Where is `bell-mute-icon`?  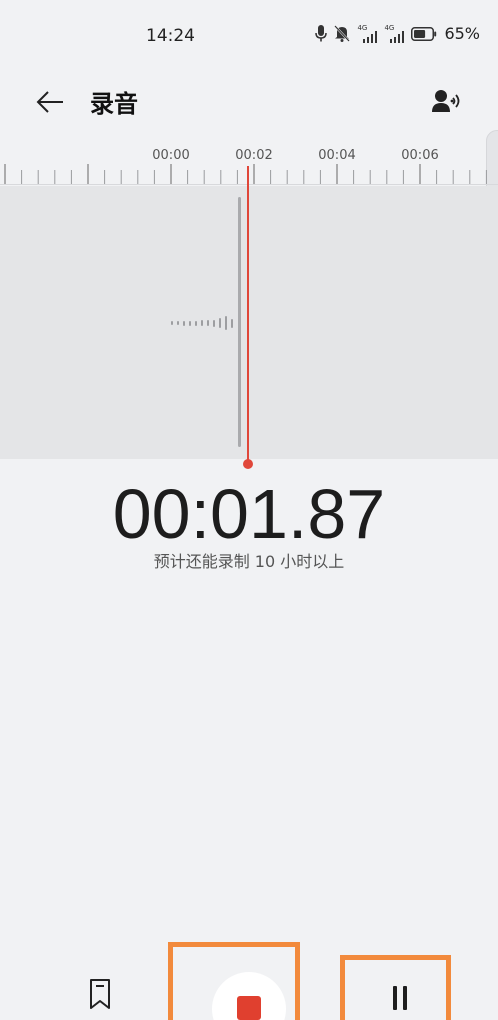 bell-mute-icon is located at coordinates (342, 33).